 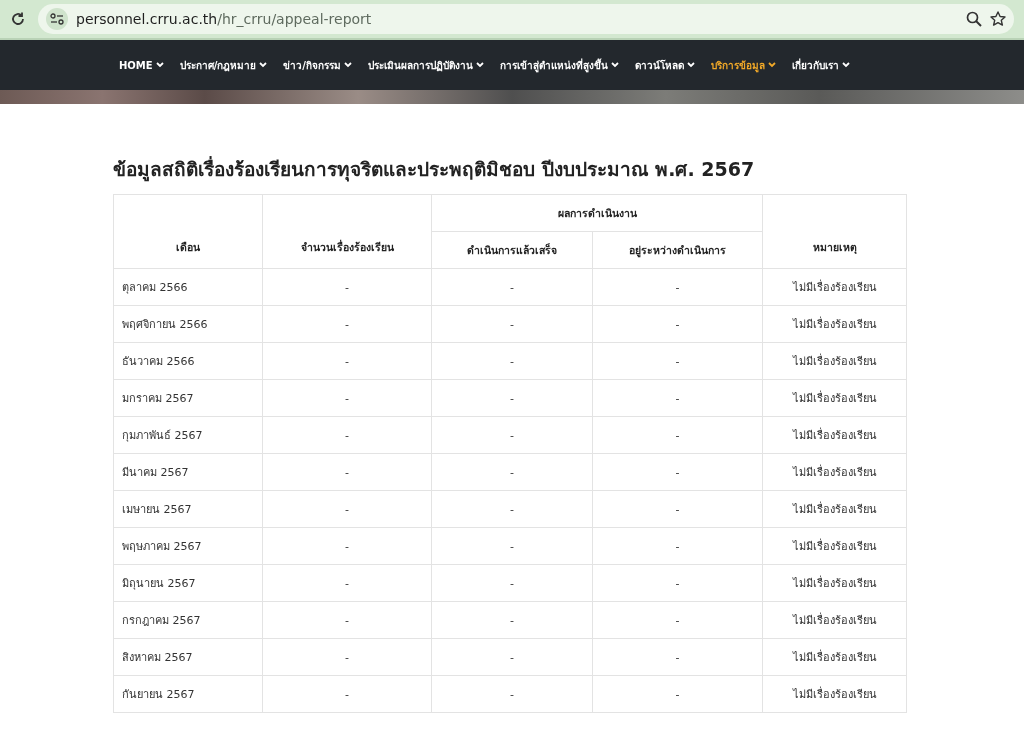 I want to click on column-header: เดือน, so click(x=188, y=231).